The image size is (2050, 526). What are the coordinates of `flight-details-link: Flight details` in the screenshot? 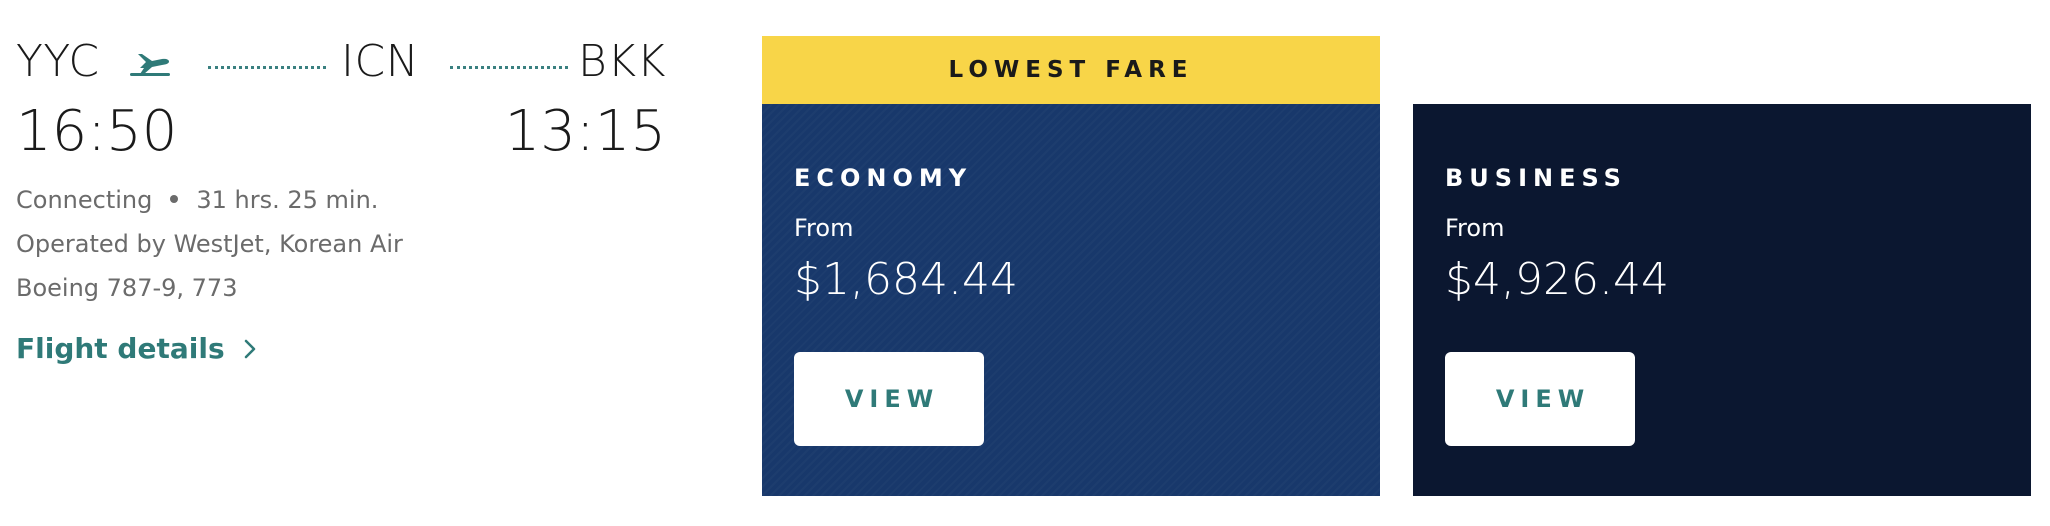 It's located at (136, 348).